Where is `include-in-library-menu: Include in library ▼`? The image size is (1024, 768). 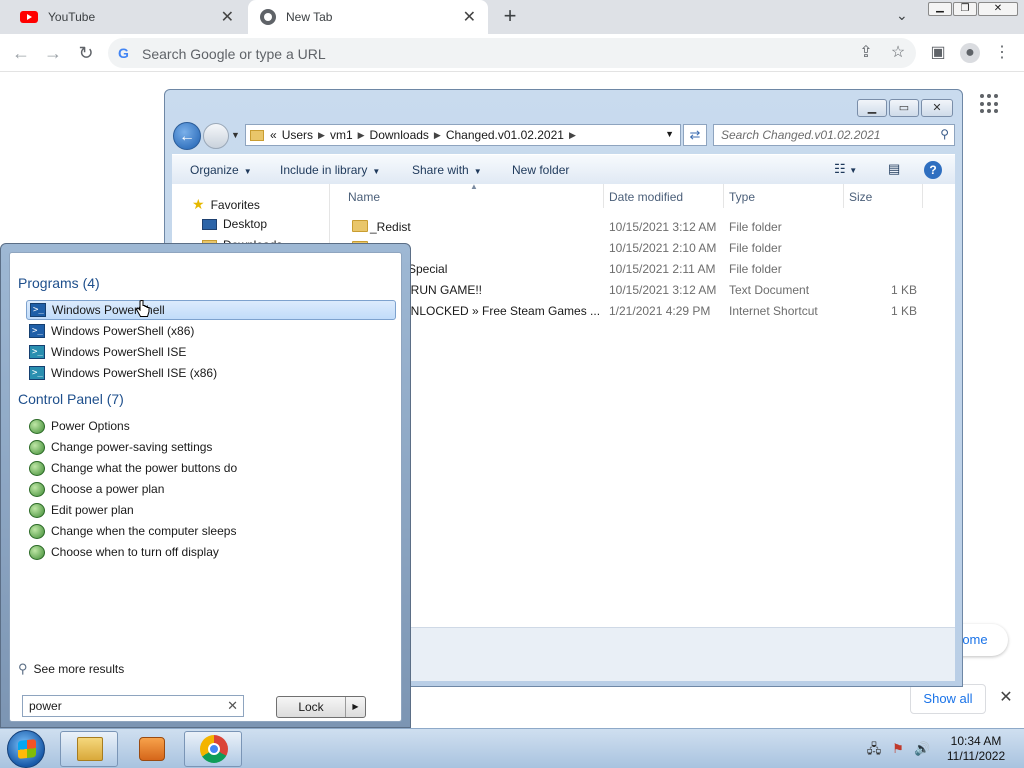 include-in-library-menu: Include in library ▼ is located at coordinates (330, 170).